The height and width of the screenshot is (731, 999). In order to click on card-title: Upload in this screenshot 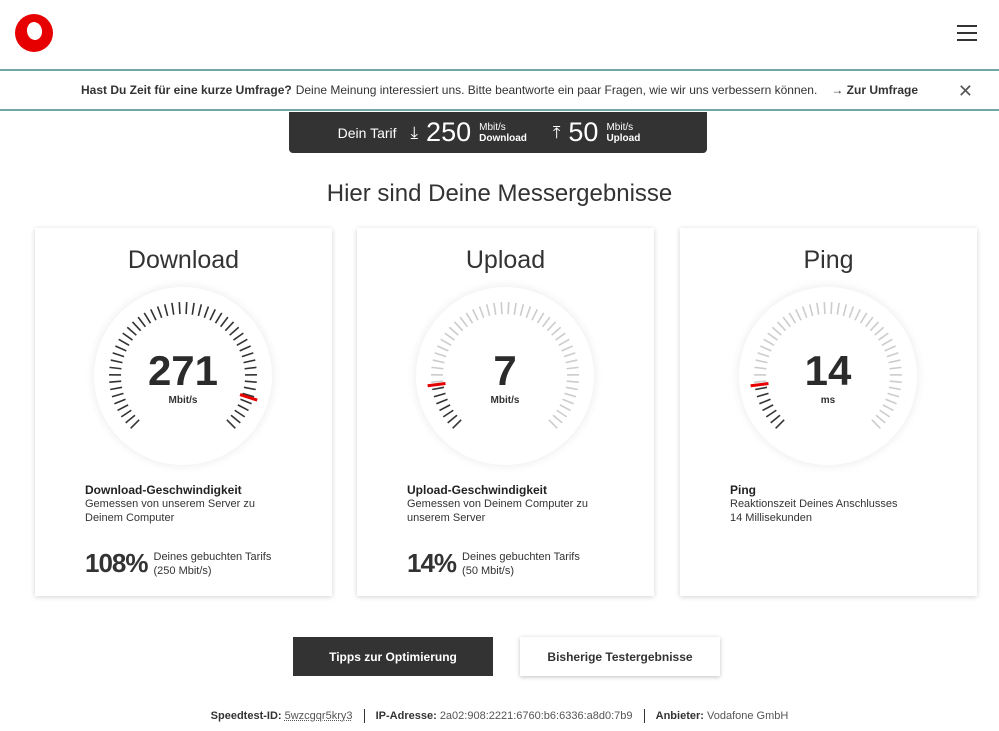, I will do `click(505, 260)`.